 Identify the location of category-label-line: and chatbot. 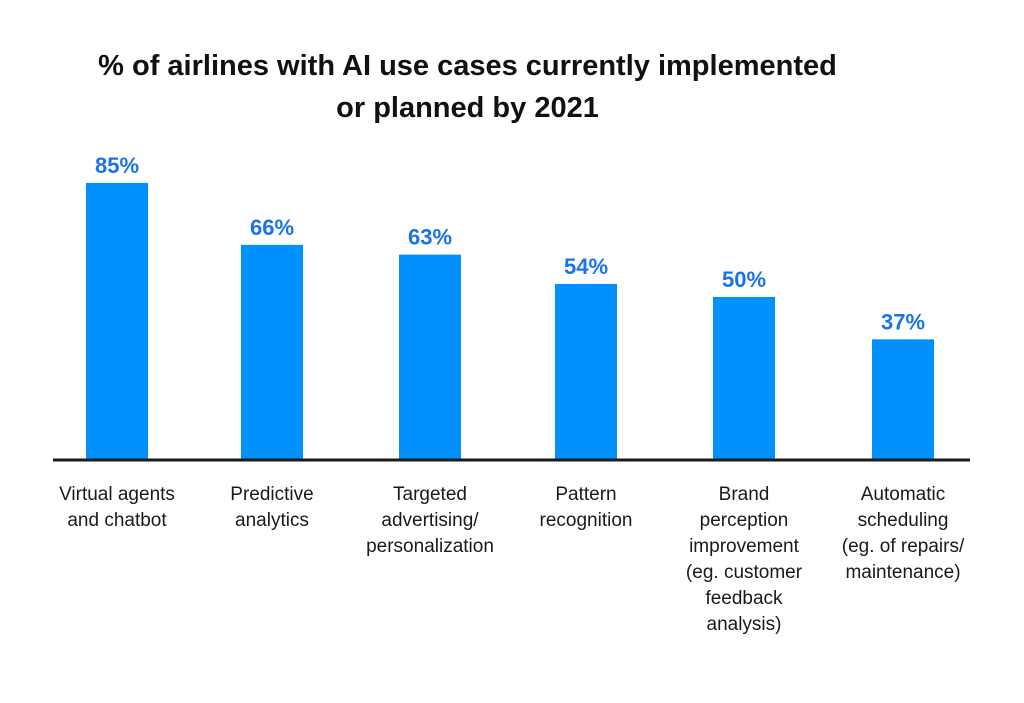
(117, 520).